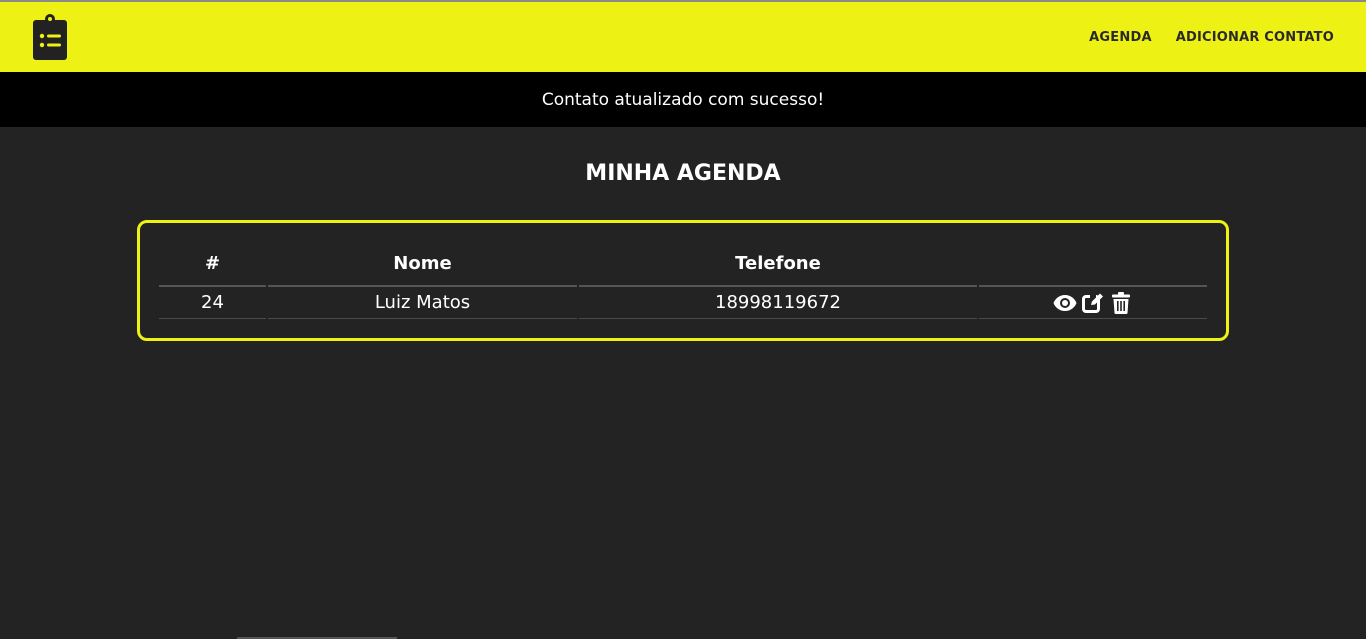 This screenshot has height=639, width=1366. I want to click on header-id: #, so click(212, 264).